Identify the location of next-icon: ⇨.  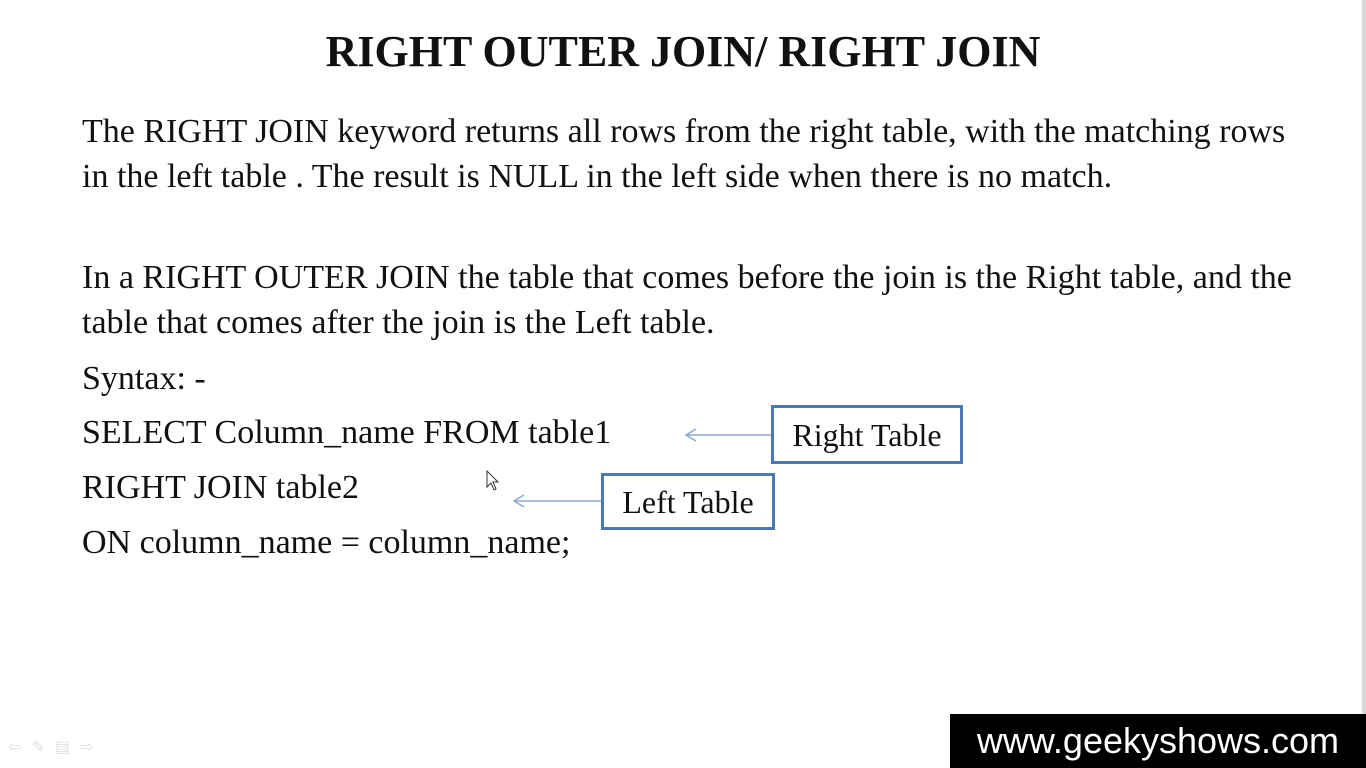
(86, 747).